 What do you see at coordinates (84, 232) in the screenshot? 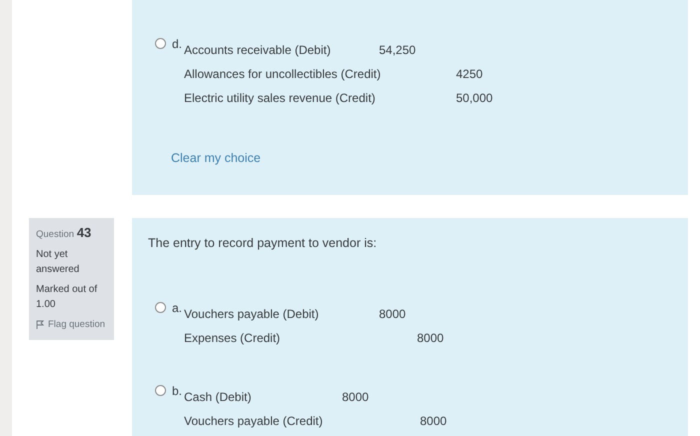
I see `question-number: 43` at bounding box center [84, 232].